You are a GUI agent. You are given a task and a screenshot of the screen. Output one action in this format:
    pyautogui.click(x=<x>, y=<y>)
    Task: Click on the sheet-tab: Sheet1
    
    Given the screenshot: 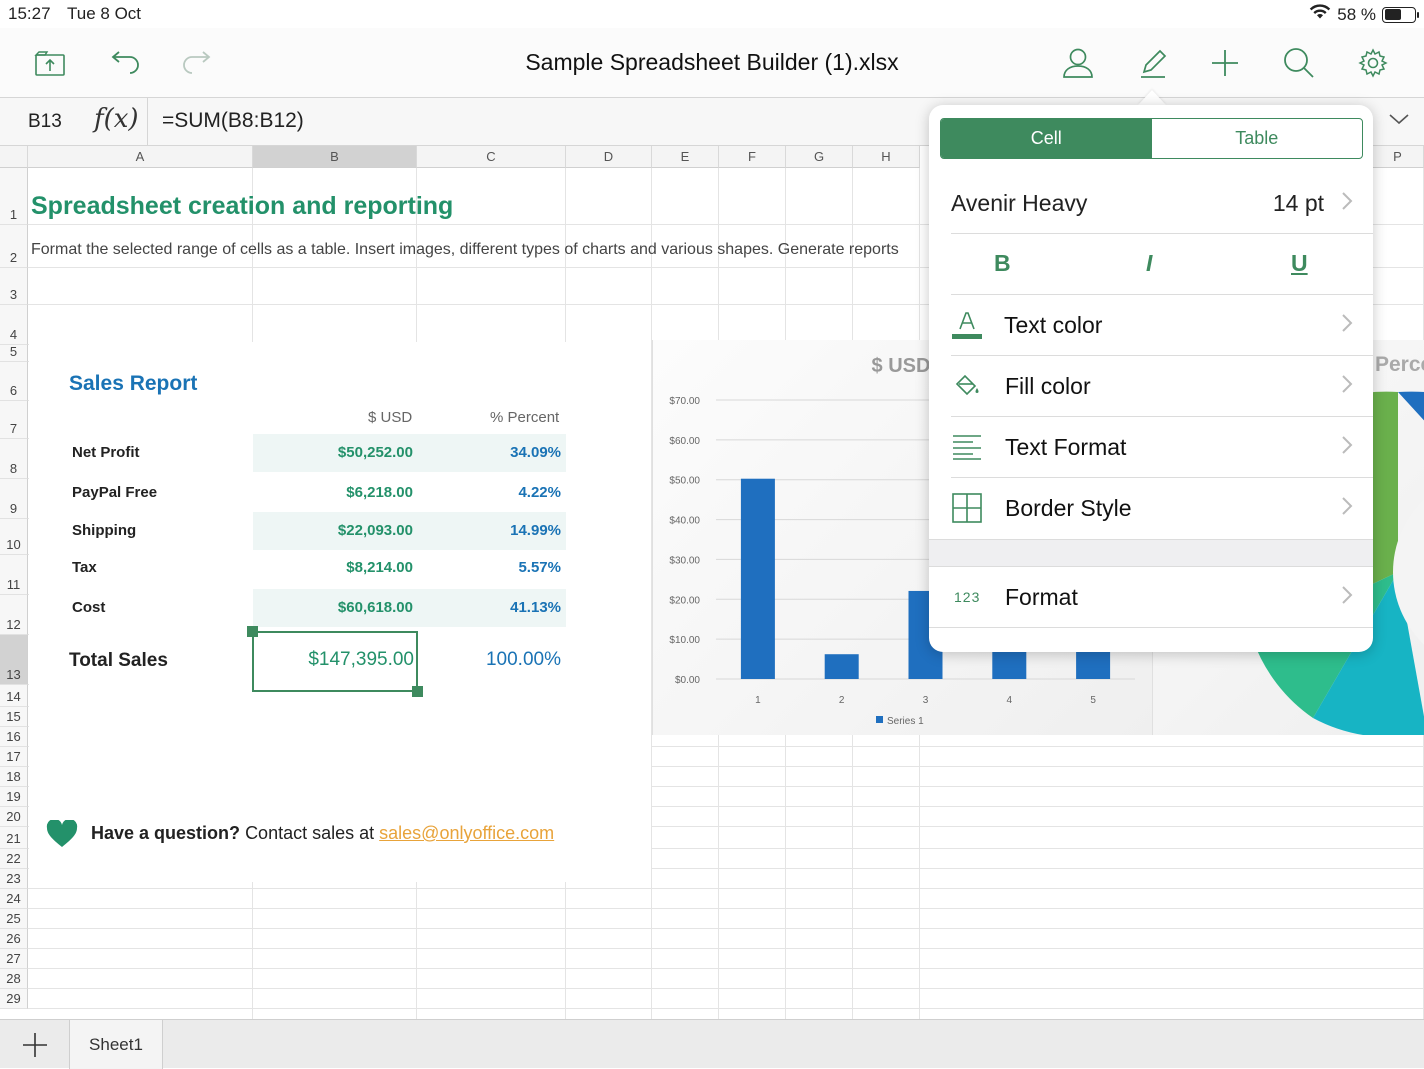 What is the action you would take?
    pyautogui.click(x=116, y=1044)
    